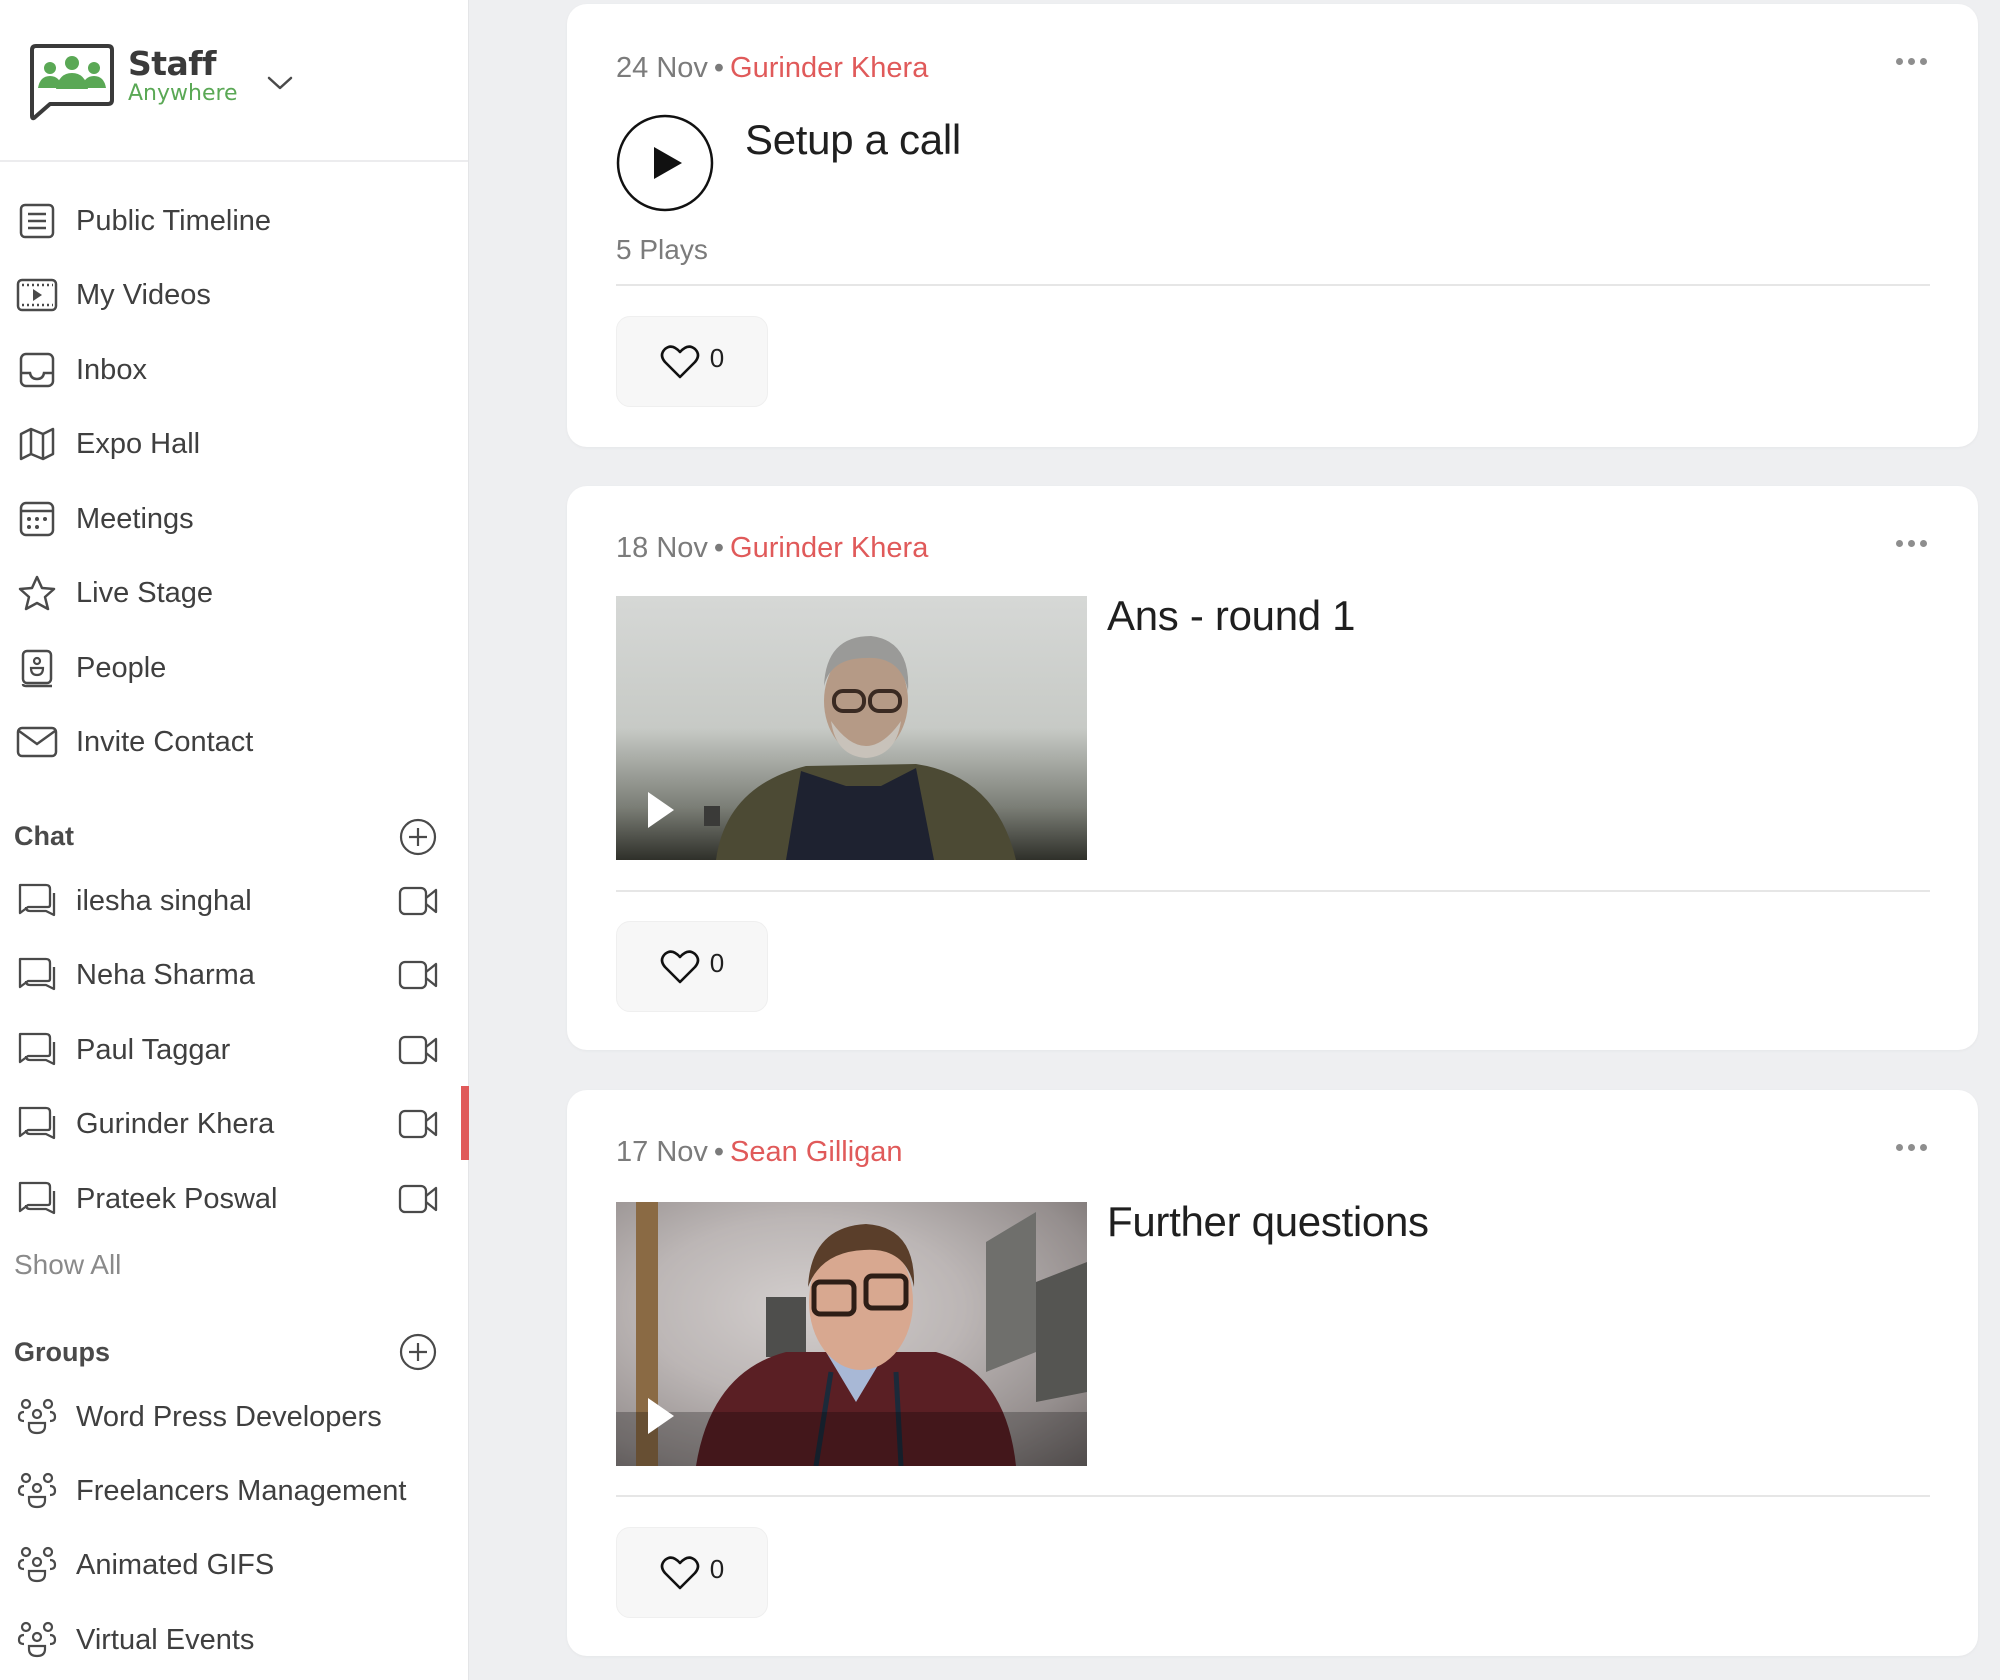 The width and height of the screenshot is (2000, 1680). I want to click on group-item: Word Press Developers, so click(230, 1417).